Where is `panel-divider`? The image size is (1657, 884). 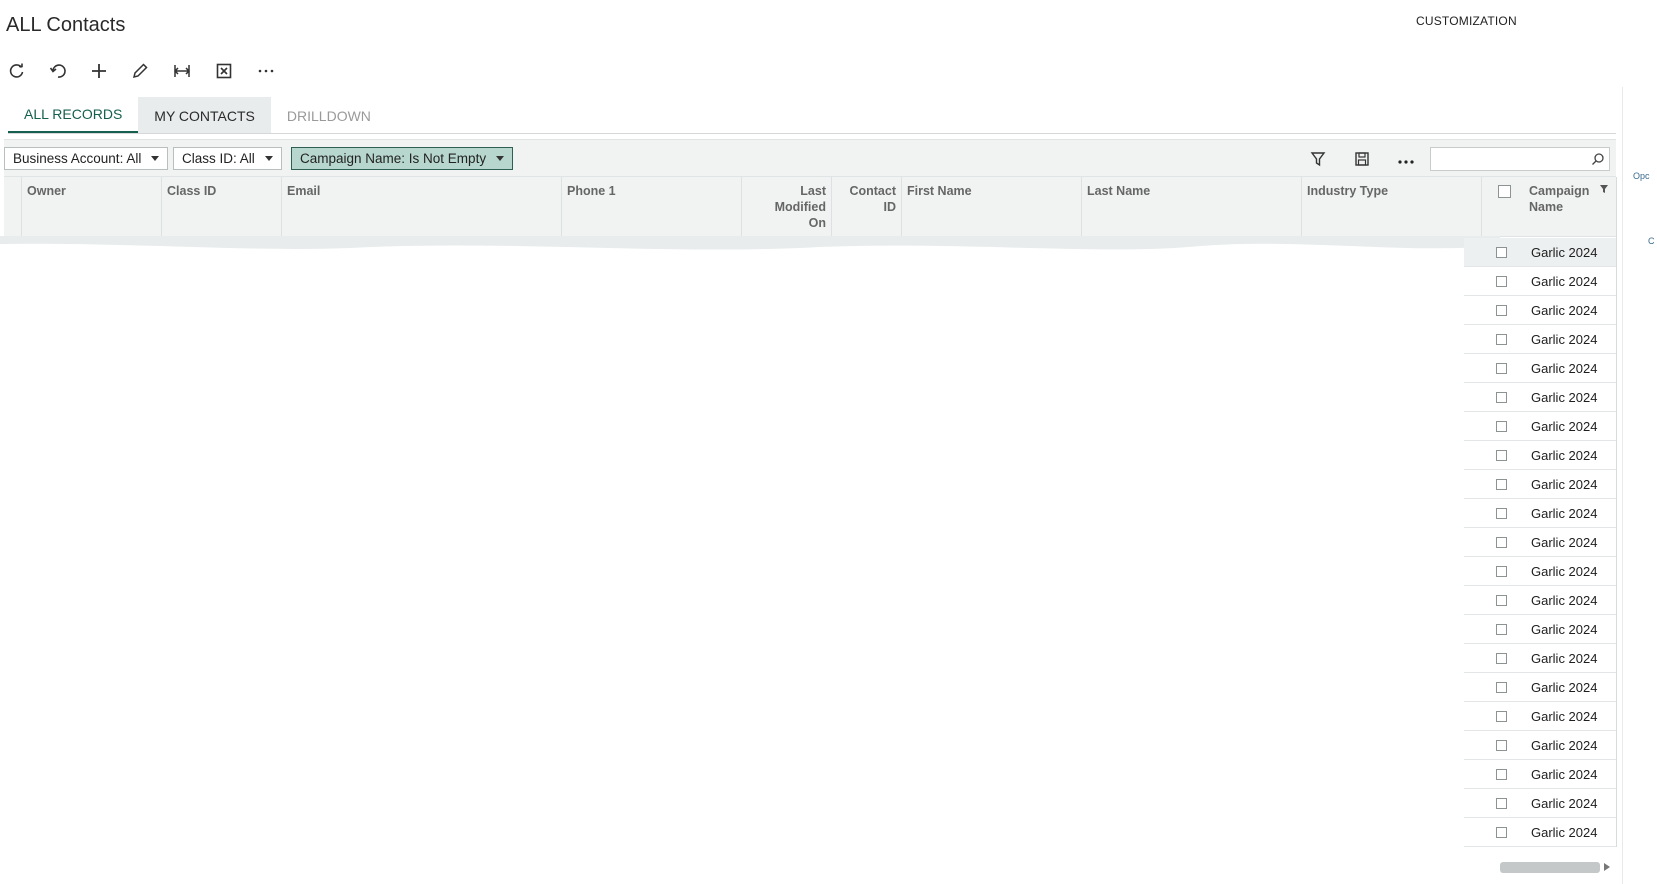
panel-divider is located at coordinates (1622, 485).